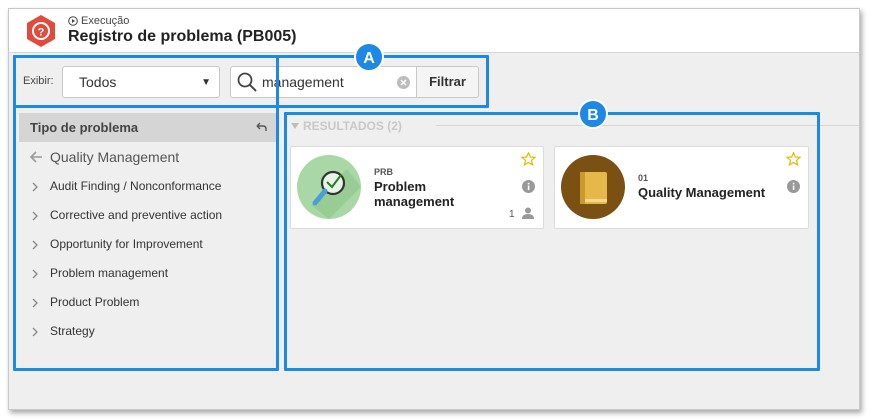 This screenshot has height=419, width=869. What do you see at coordinates (105, 21) in the screenshot?
I see `breadcrumb-label: Execução` at bounding box center [105, 21].